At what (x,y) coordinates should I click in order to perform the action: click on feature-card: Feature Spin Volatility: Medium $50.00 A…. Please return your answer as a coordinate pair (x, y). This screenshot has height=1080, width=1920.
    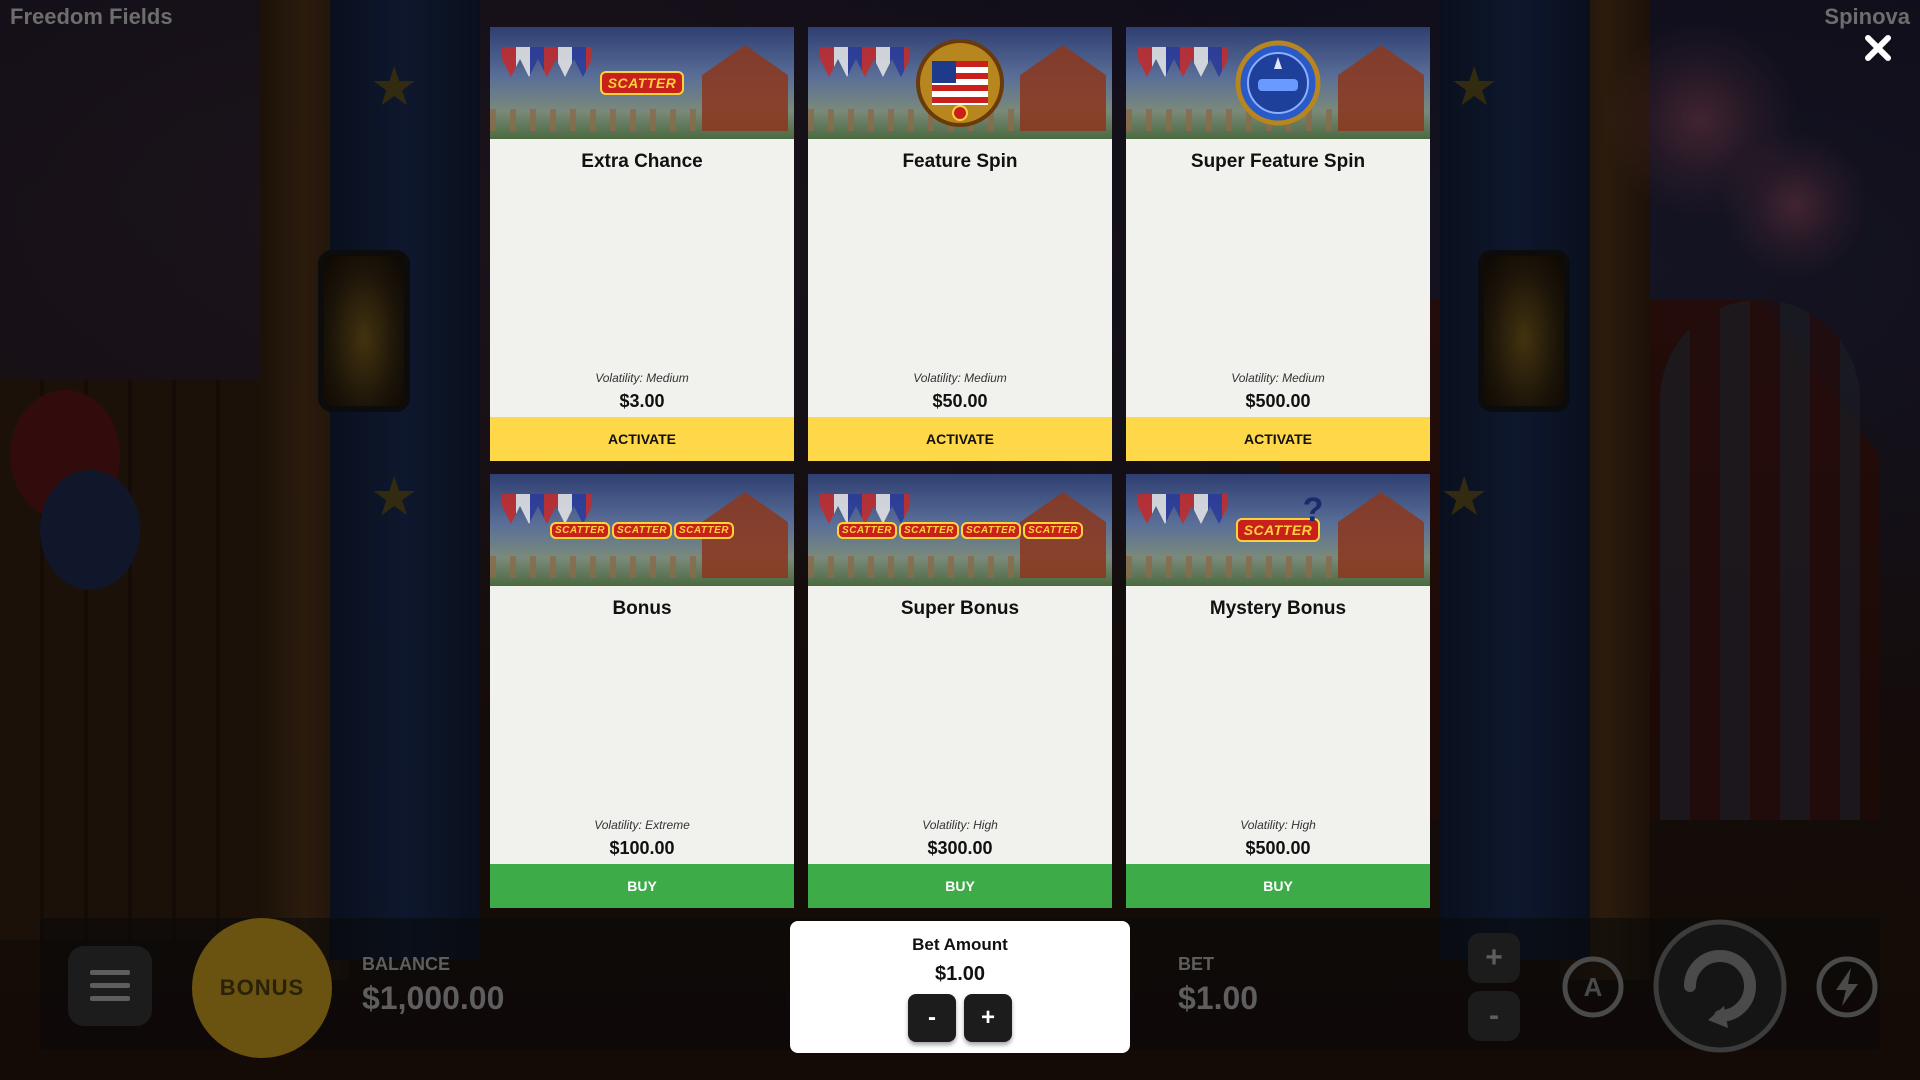
    Looking at the image, I should click on (960, 244).